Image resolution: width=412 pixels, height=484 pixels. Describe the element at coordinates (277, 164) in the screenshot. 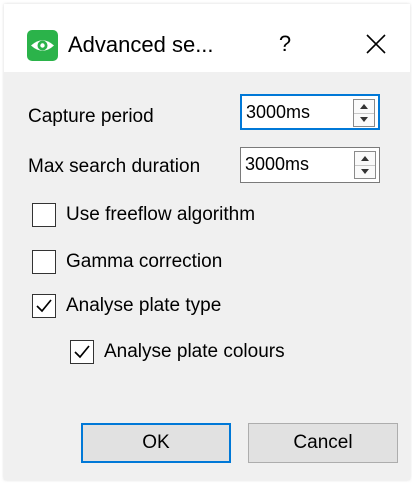

I see `max-search-duration-value: 3000ms` at that location.